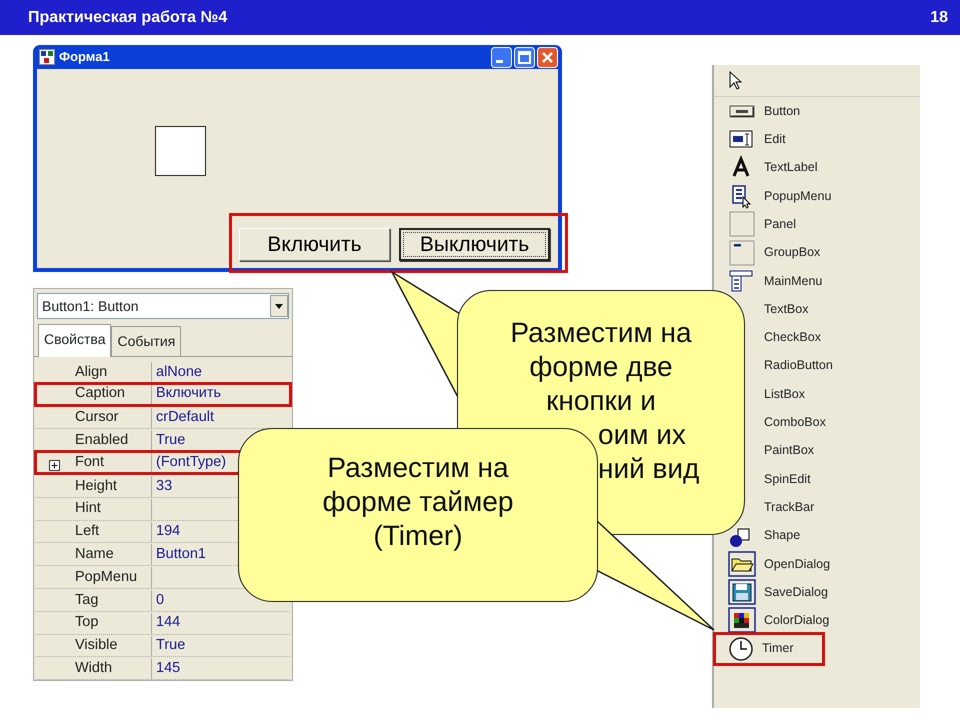  What do you see at coordinates (742, 620) in the screenshot?
I see `color-grid-icon` at bounding box center [742, 620].